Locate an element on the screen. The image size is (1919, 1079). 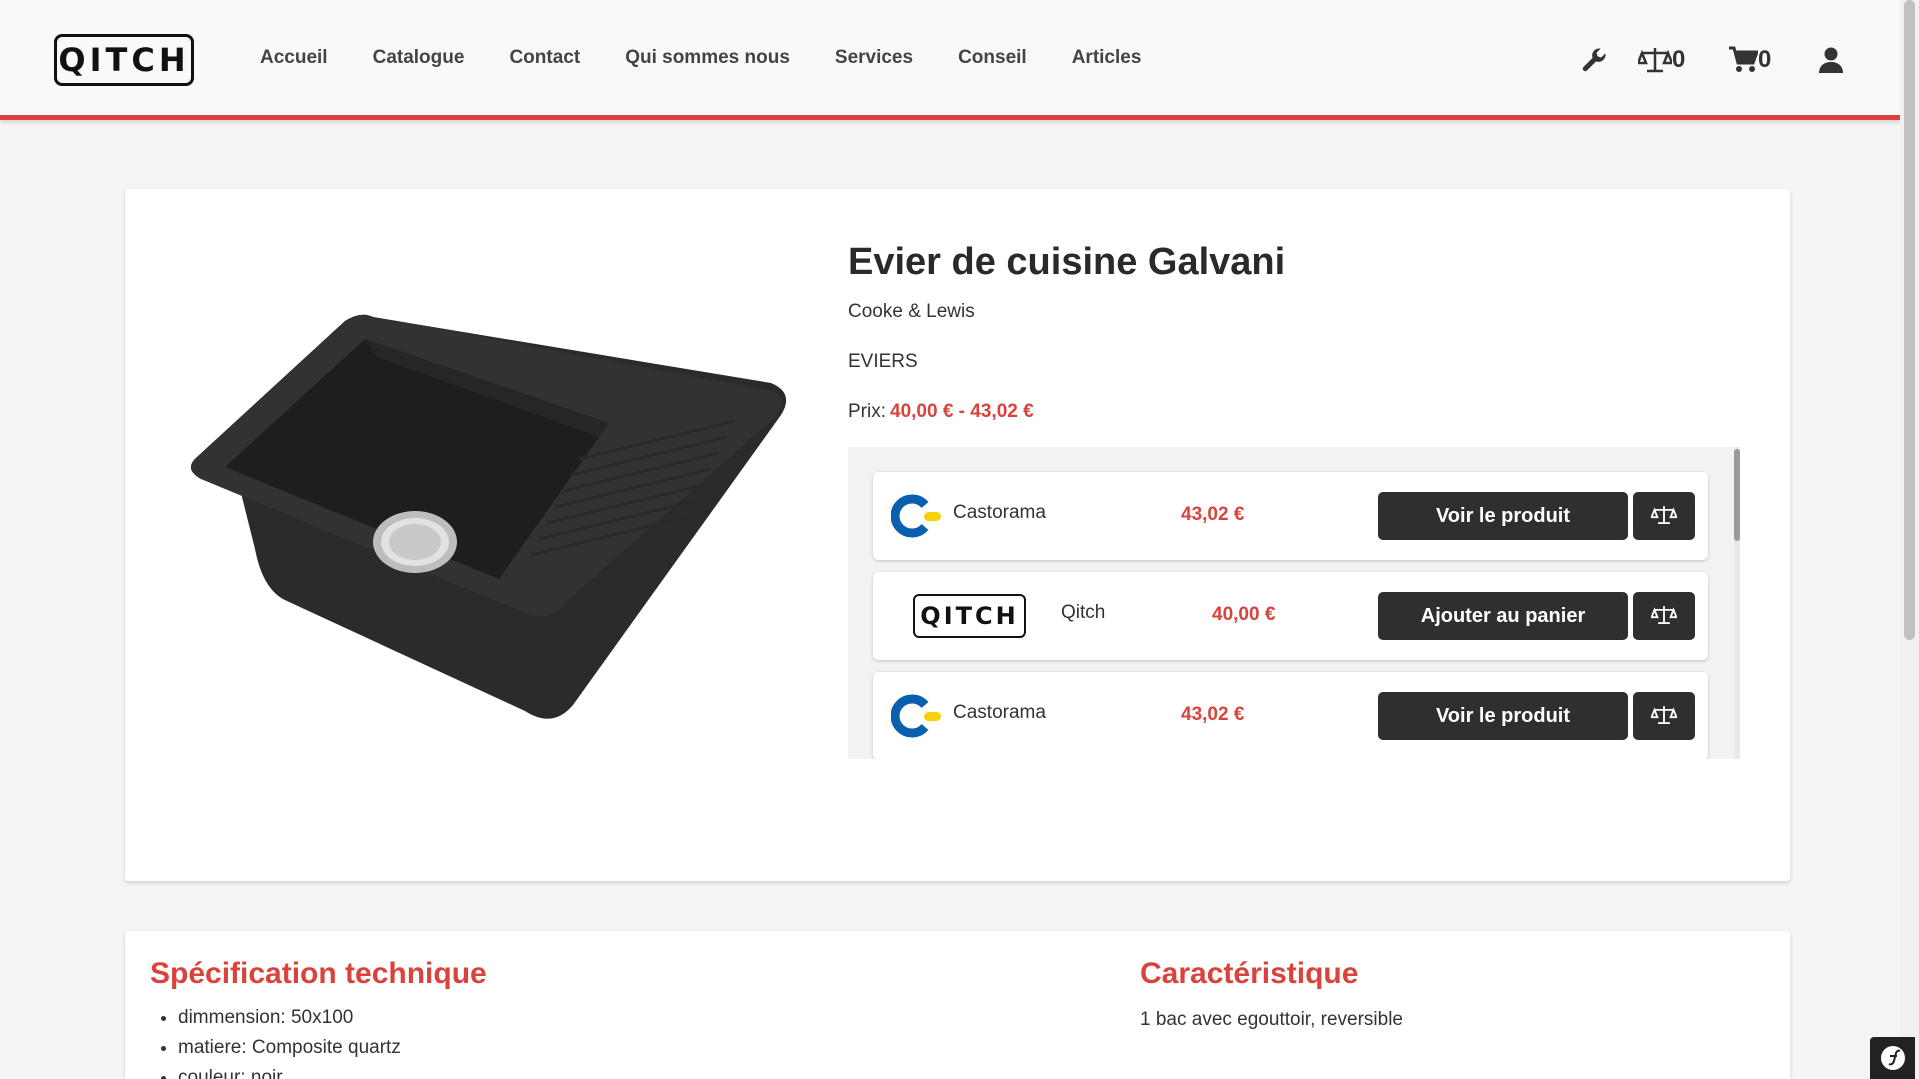
qitch-logo-text: QITCH is located at coordinates (969, 616).